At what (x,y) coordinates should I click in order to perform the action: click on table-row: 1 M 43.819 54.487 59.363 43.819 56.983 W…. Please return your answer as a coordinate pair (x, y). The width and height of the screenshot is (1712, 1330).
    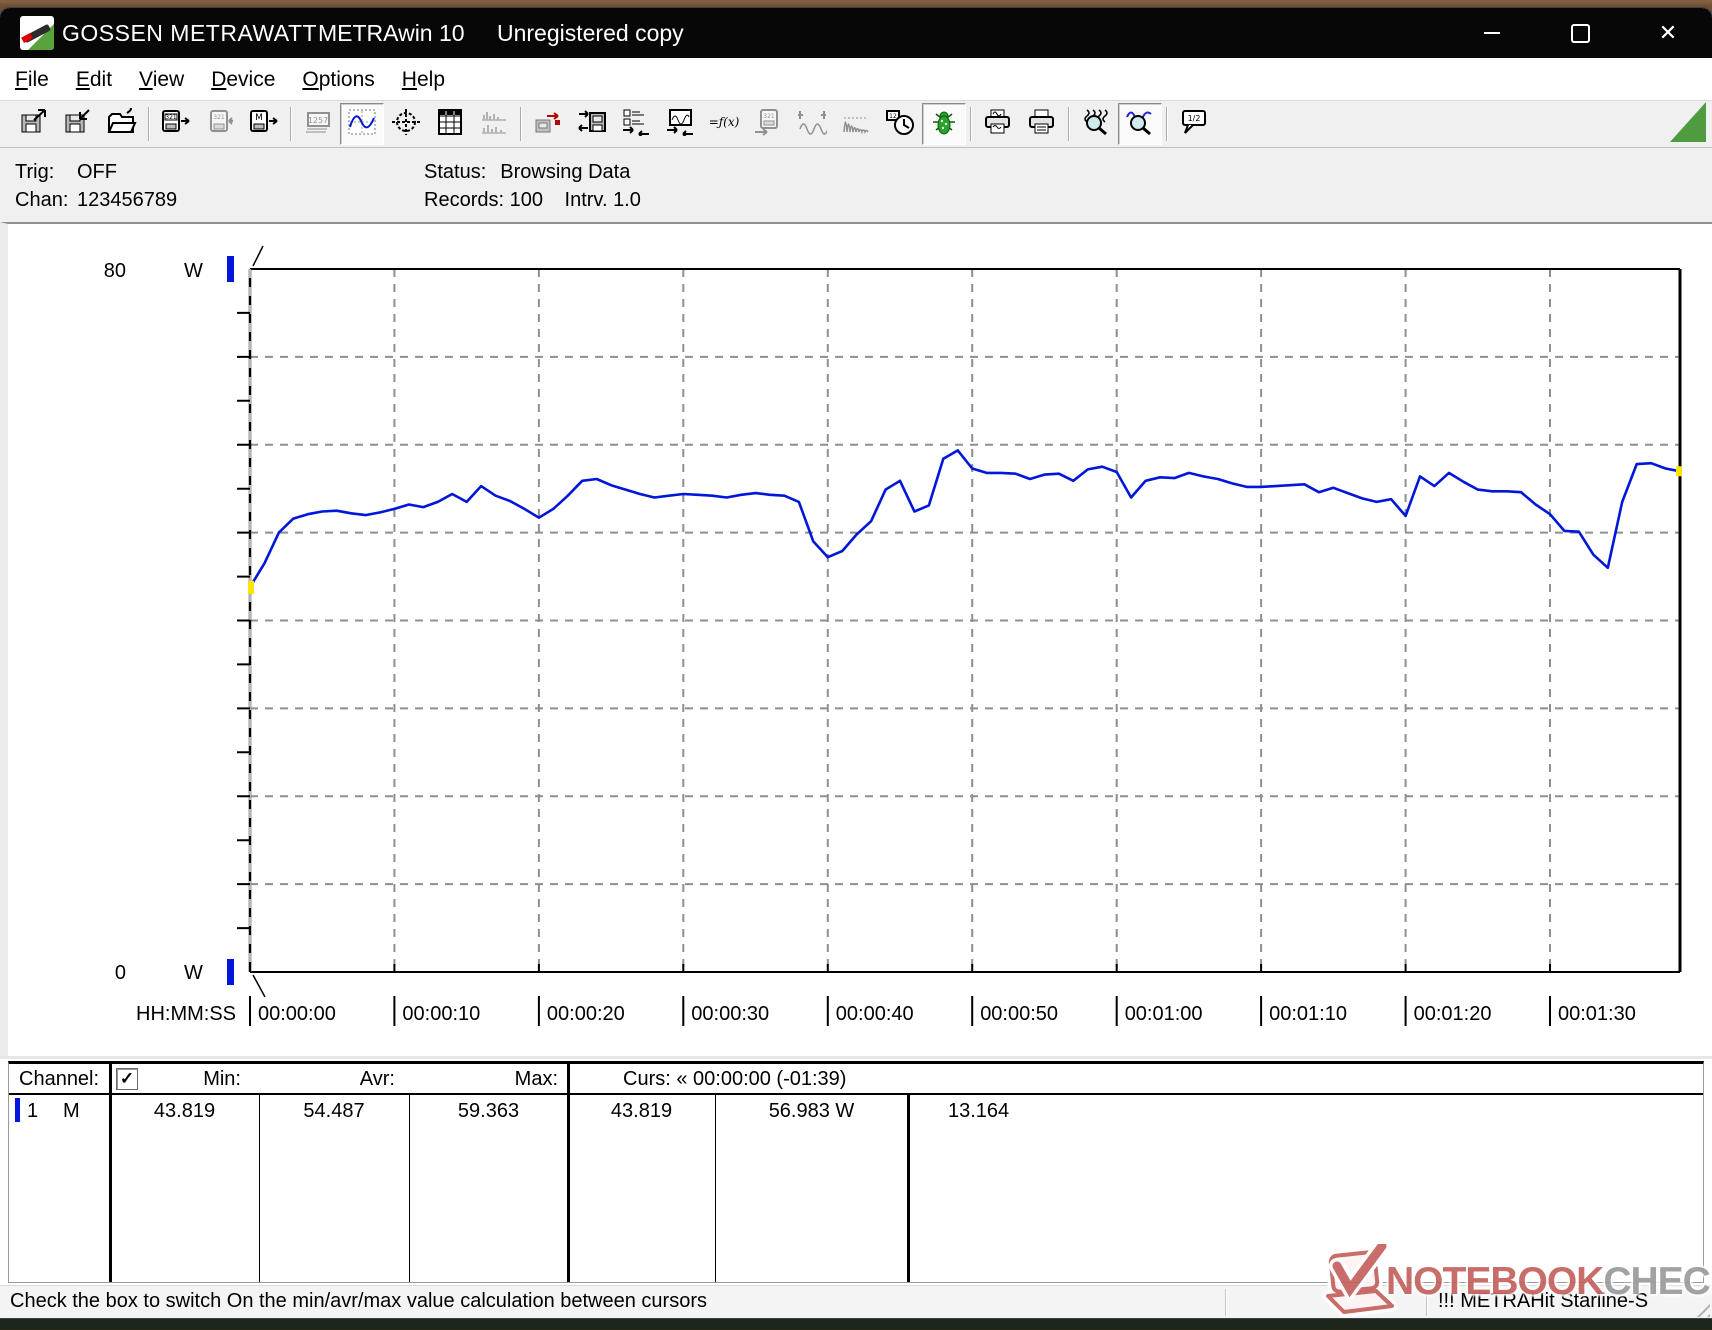
    Looking at the image, I should click on (856, 1111).